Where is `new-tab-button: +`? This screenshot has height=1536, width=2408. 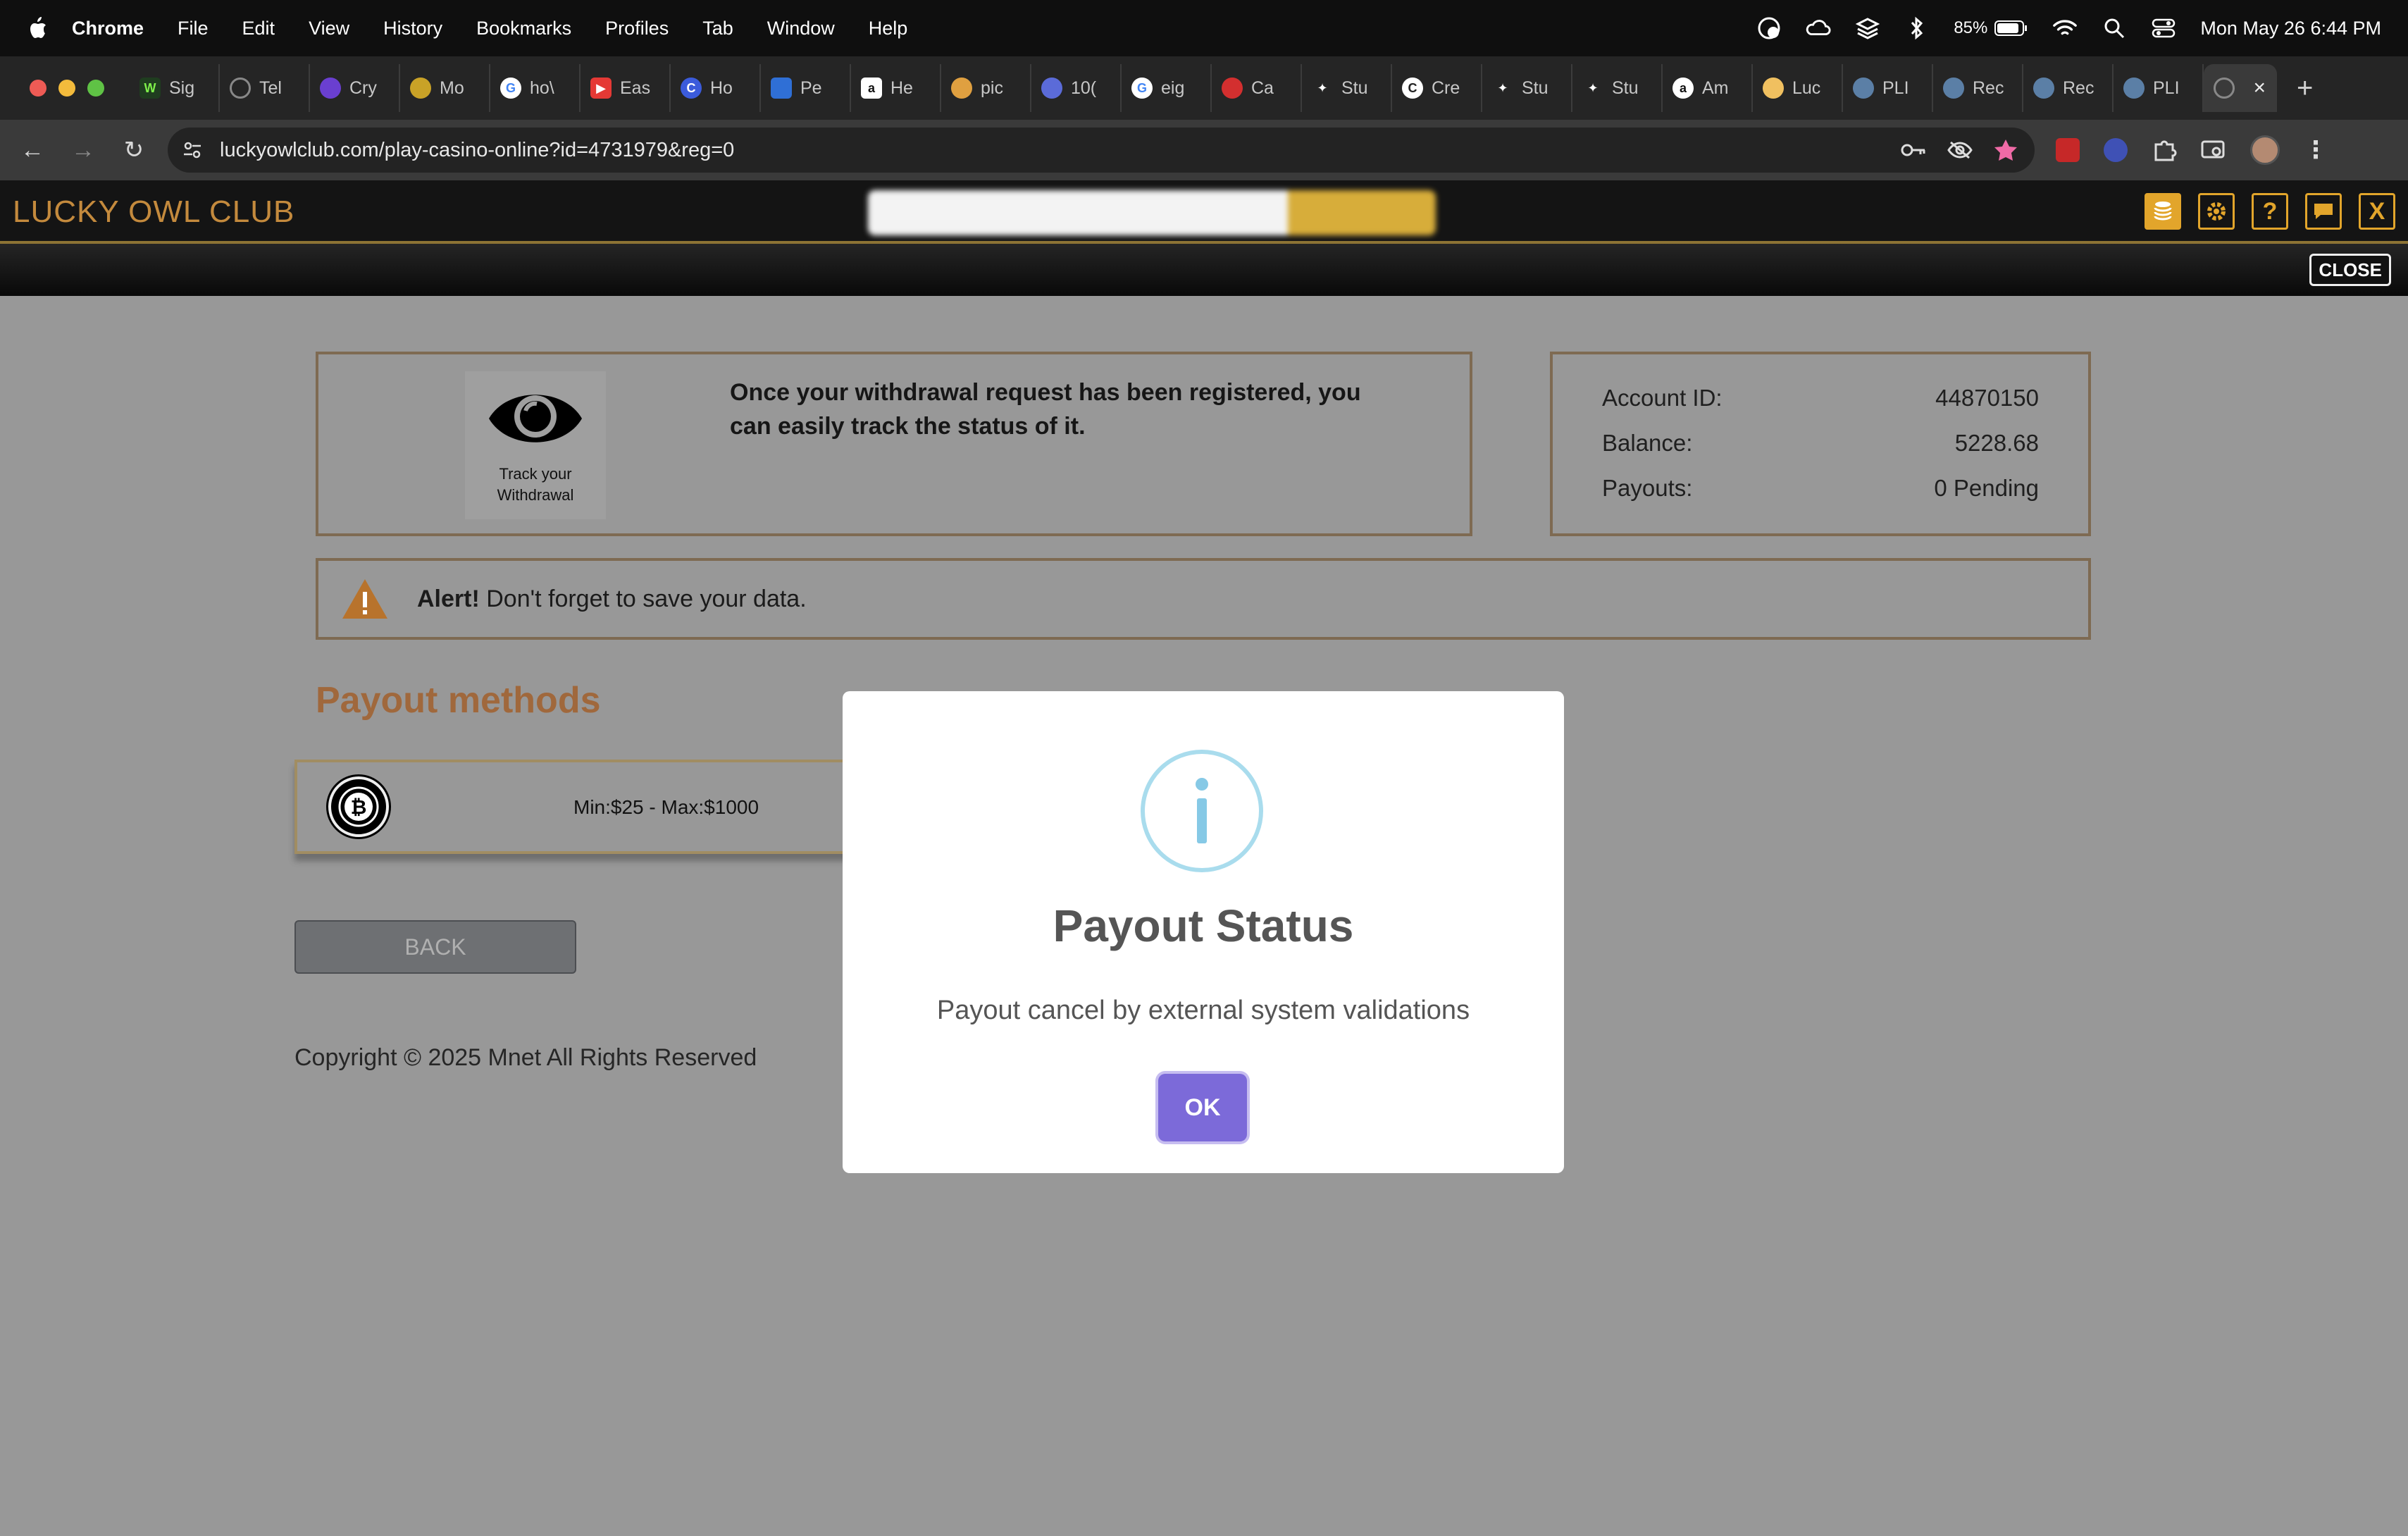 new-tab-button: + is located at coordinates (2305, 88).